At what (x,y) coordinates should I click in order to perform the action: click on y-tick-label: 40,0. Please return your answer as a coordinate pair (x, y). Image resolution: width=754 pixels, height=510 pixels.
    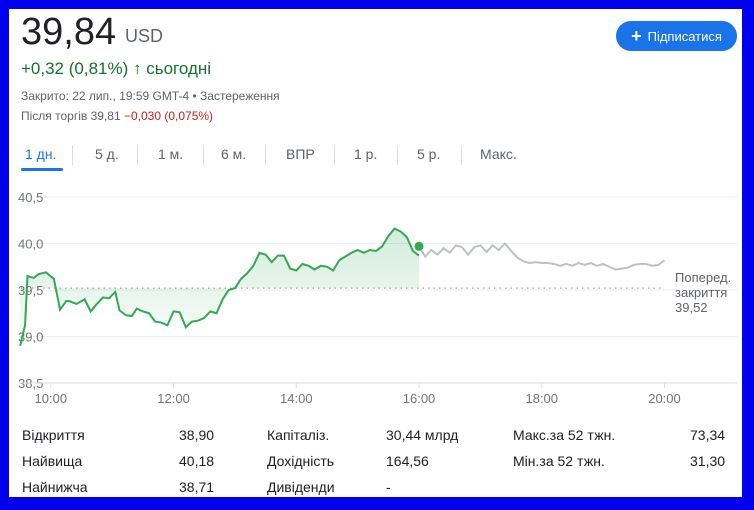
    Looking at the image, I should click on (30, 244).